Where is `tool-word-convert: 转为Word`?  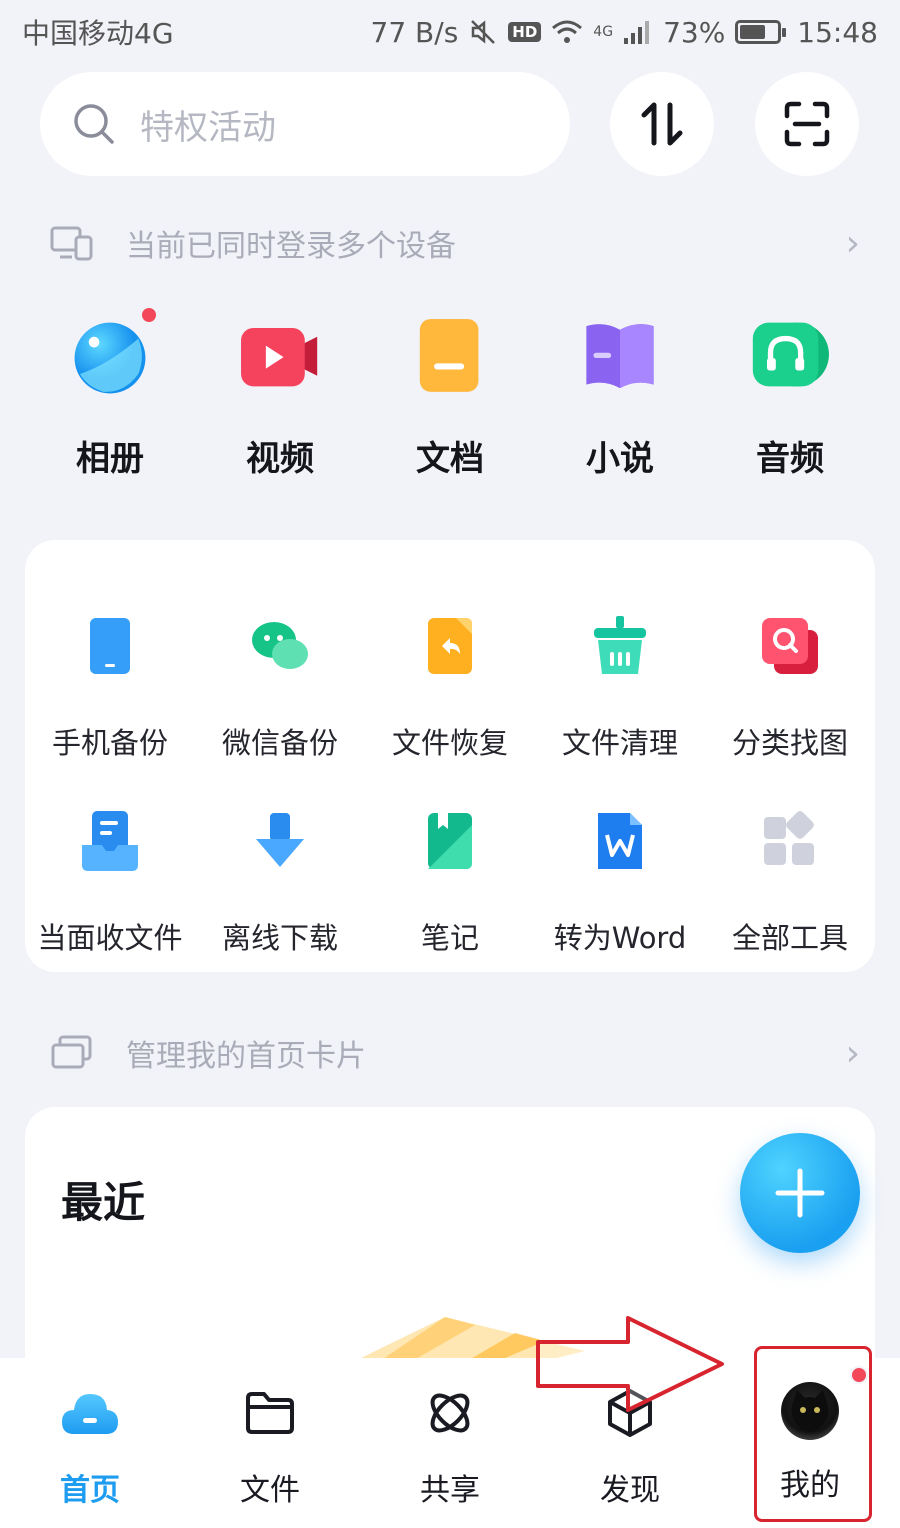 tool-word-convert: 转为Word is located at coordinates (620, 892).